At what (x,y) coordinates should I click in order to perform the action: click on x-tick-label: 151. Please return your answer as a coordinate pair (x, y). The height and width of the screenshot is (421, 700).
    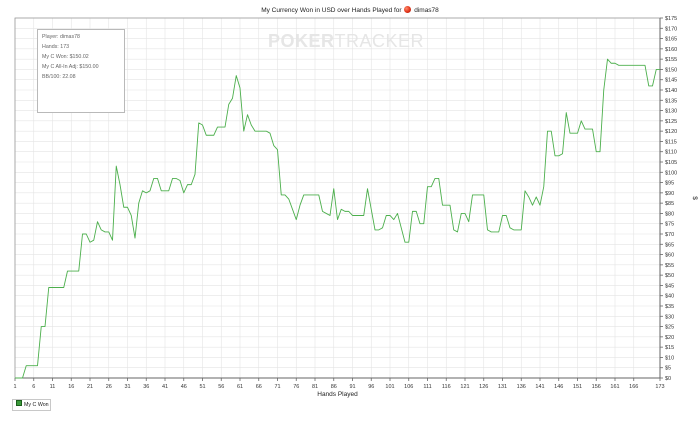
    Looking at the image, I should click on (577, 387).